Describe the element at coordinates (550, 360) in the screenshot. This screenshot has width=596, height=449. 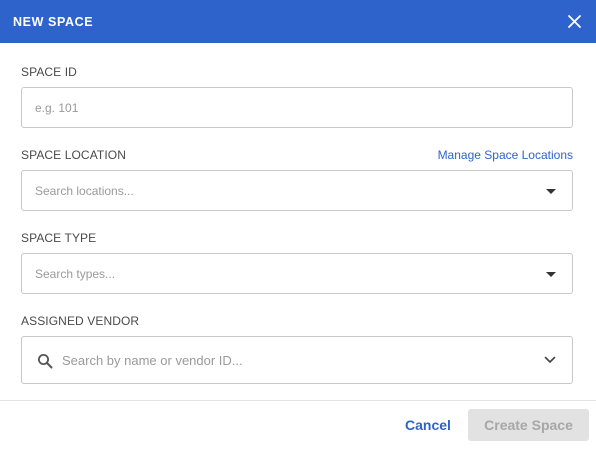
I see `chevron-down-icon` at that location.